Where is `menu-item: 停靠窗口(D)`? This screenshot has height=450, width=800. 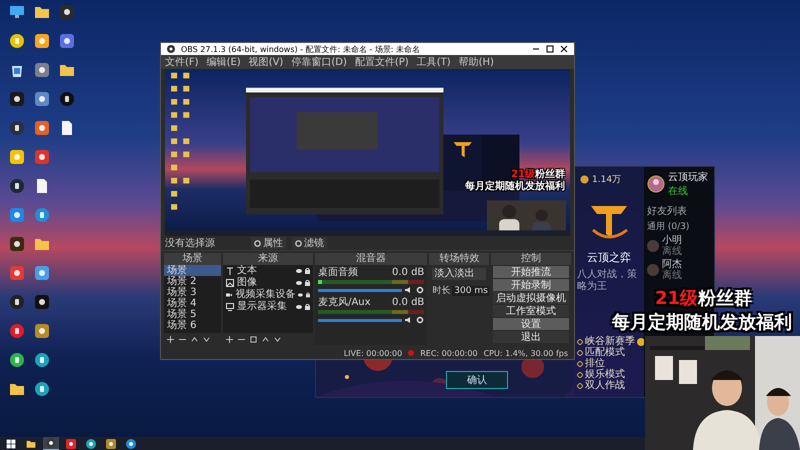 menu-item: 停靠窗口(D) is located at coordinates (319, 62).